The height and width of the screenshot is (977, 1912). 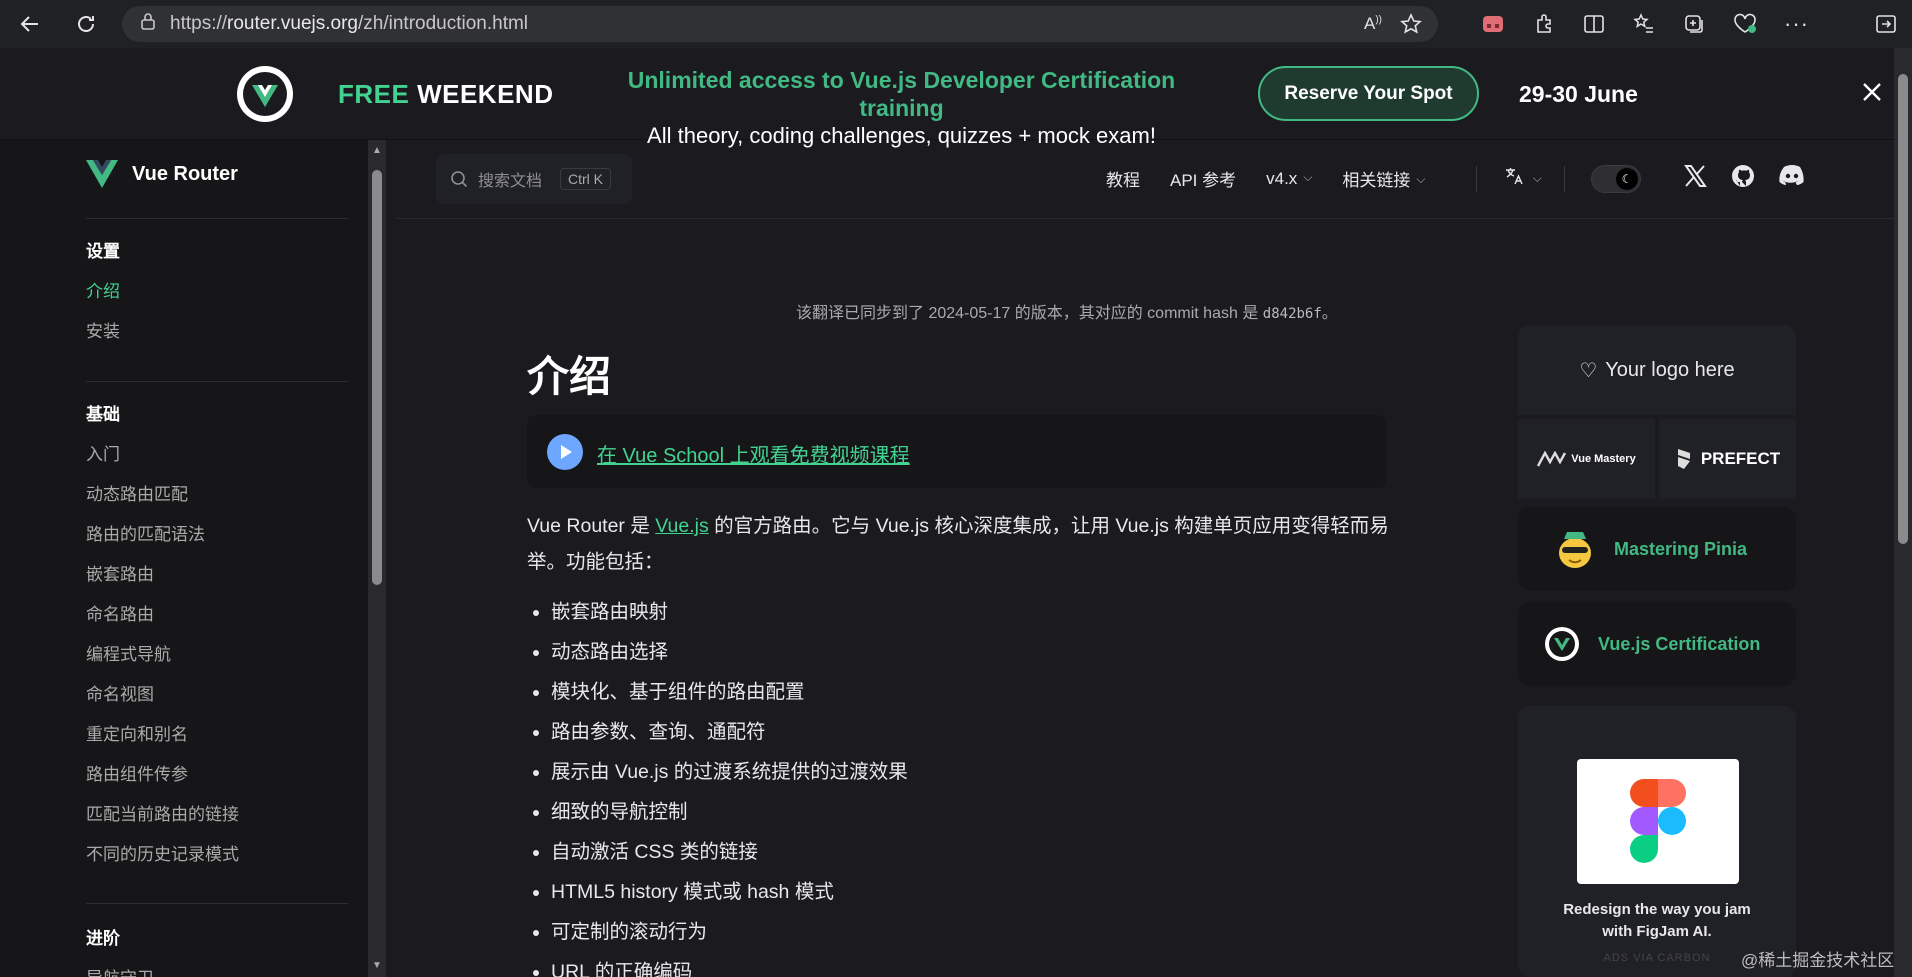 What do you see at coordinates (1411, 24) in the screenshot?
I see `favorite-star-icon` at bounding box center [1411, 24].